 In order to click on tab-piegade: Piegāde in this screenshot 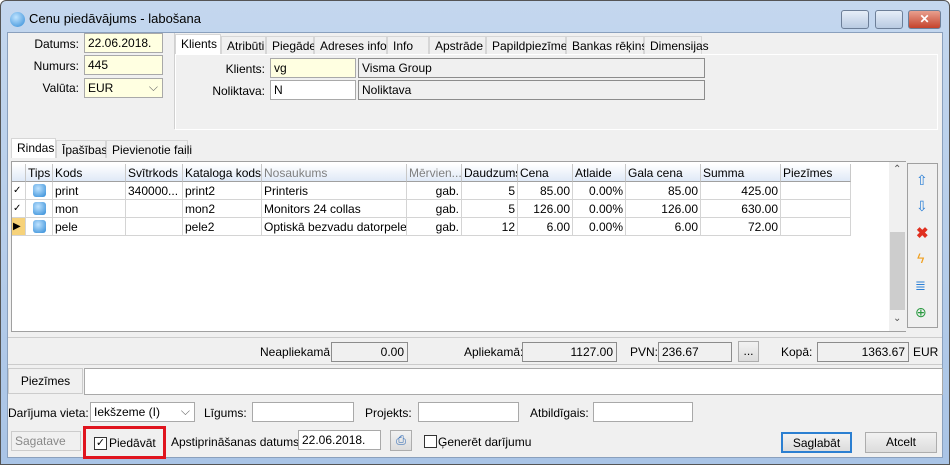, I will do `click(291, 45)`.